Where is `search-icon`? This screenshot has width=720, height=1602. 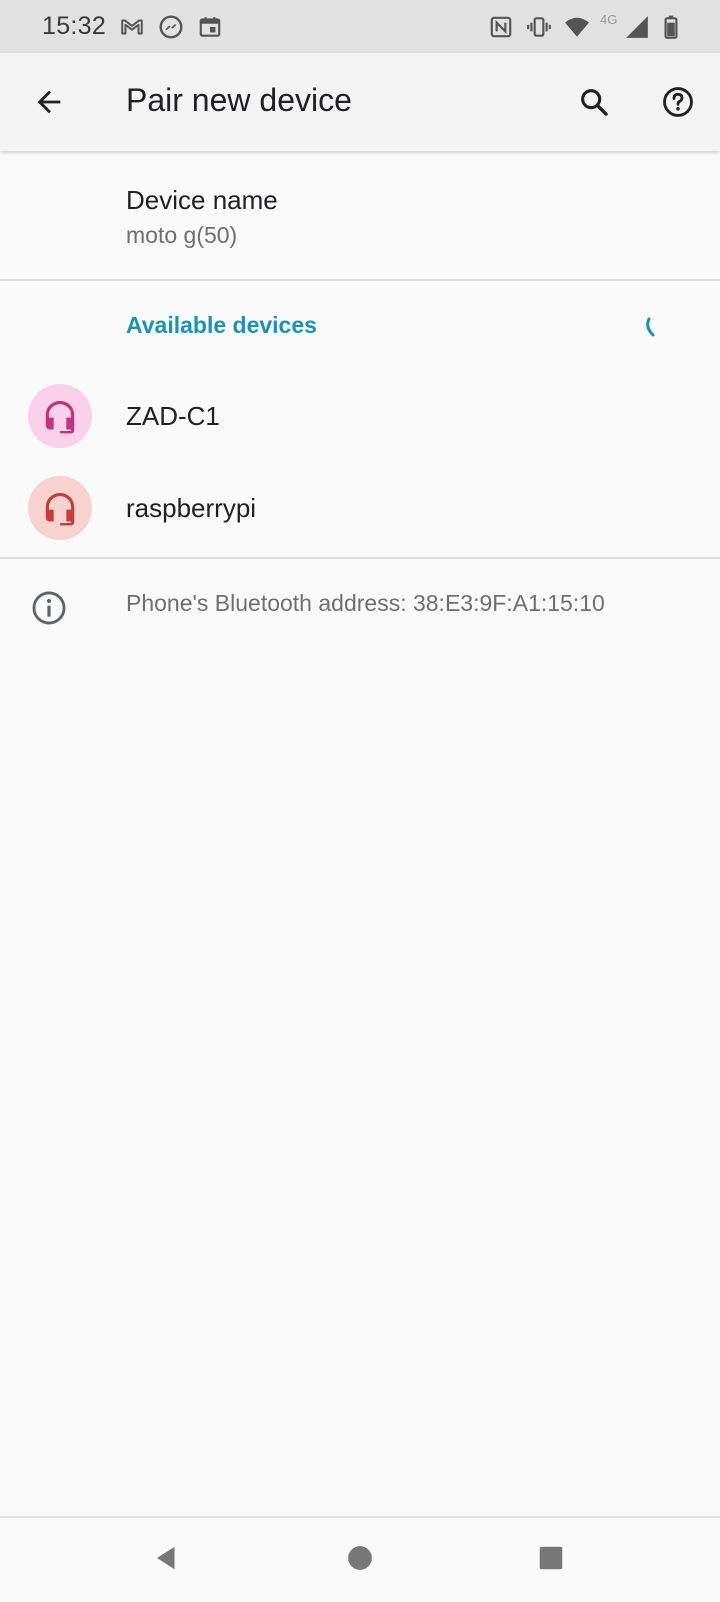 search-icon is located at coordinates (594, 102).